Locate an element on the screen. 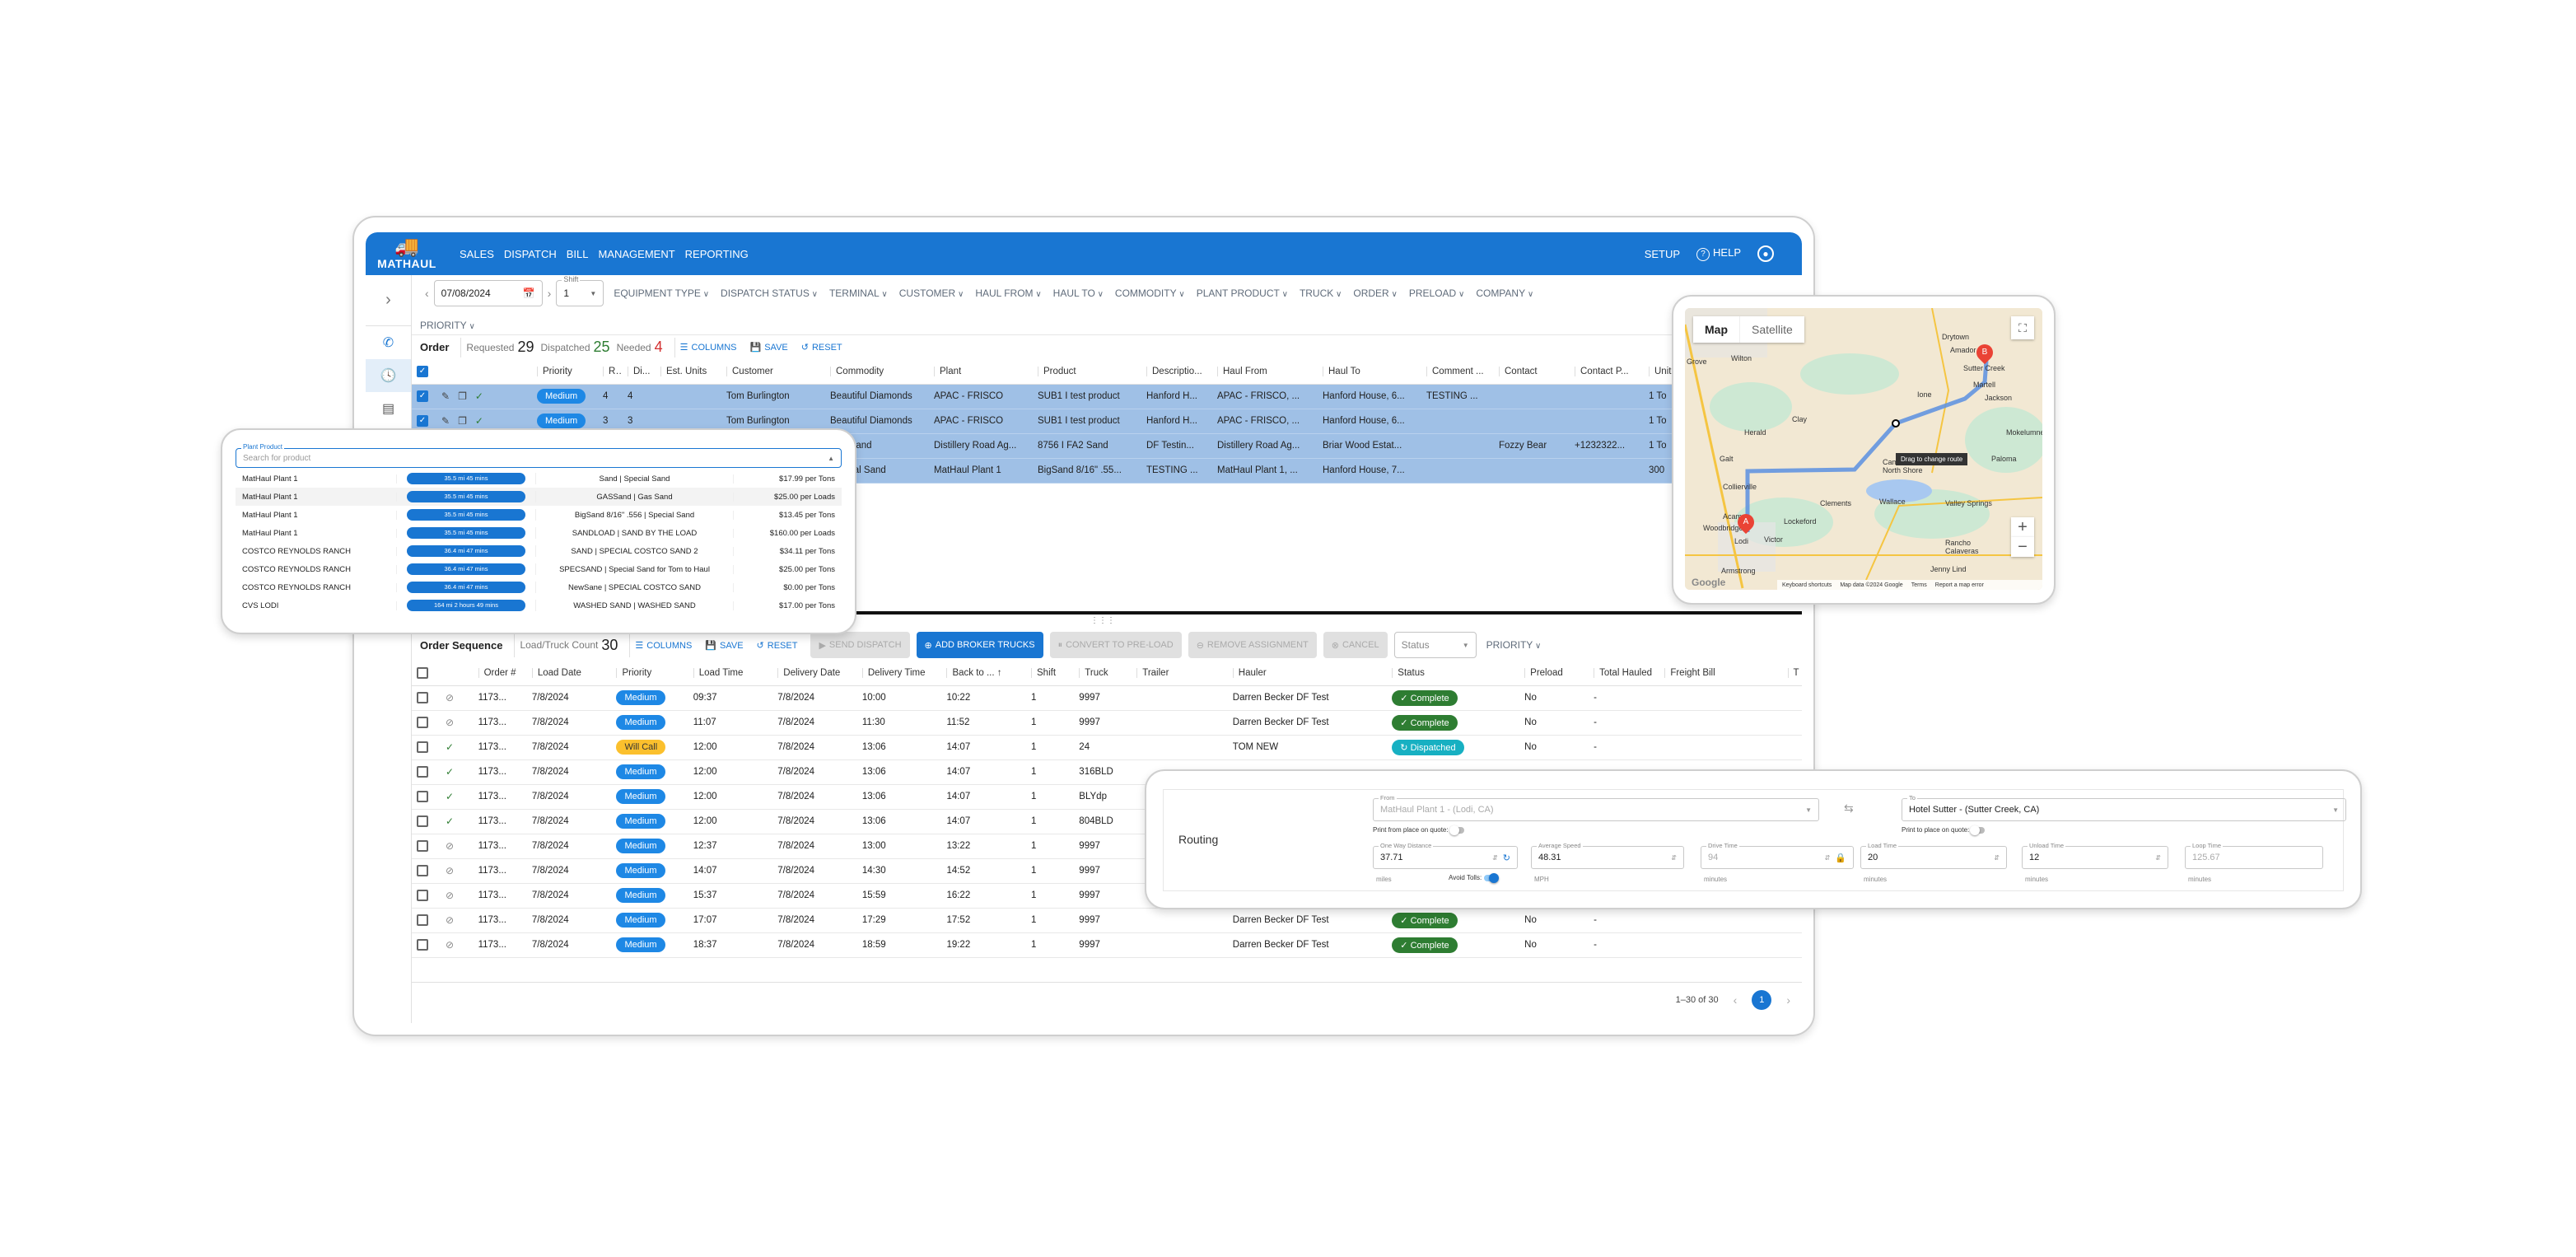 This screenshot has height=1257, width=2576. col-t: T is located at coordinates (1792, 673).